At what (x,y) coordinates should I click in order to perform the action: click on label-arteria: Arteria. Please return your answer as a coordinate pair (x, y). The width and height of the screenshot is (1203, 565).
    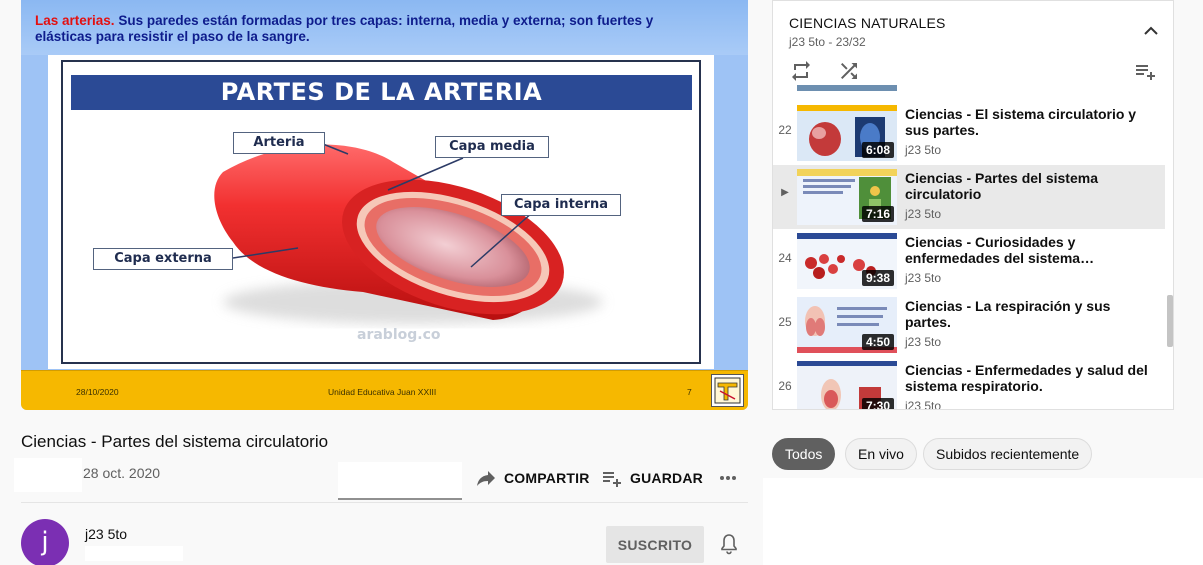
    Looking at the image, I should click on (279, 143).